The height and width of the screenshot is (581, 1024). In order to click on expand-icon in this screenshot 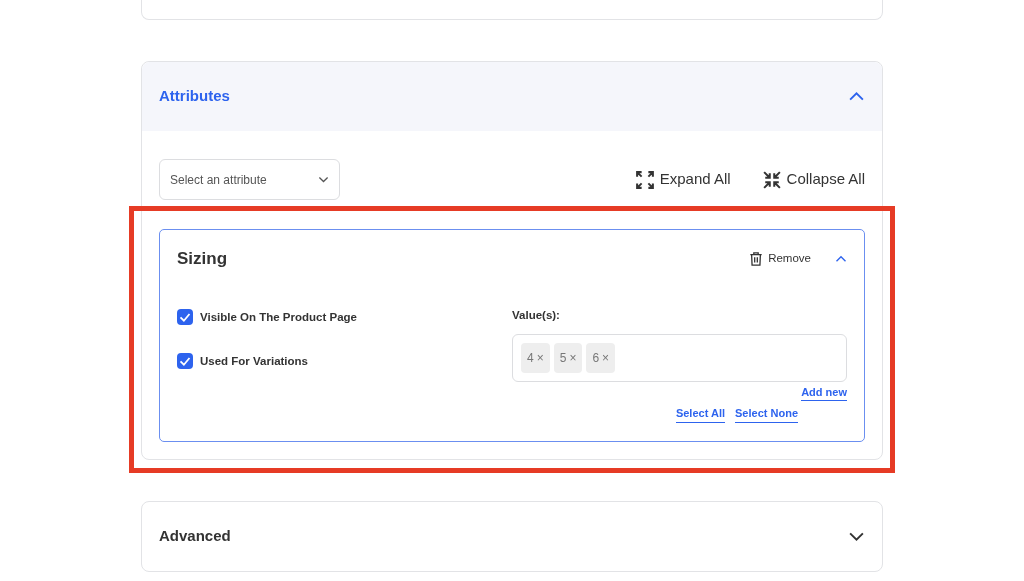, I will do `click(644, 179)`.